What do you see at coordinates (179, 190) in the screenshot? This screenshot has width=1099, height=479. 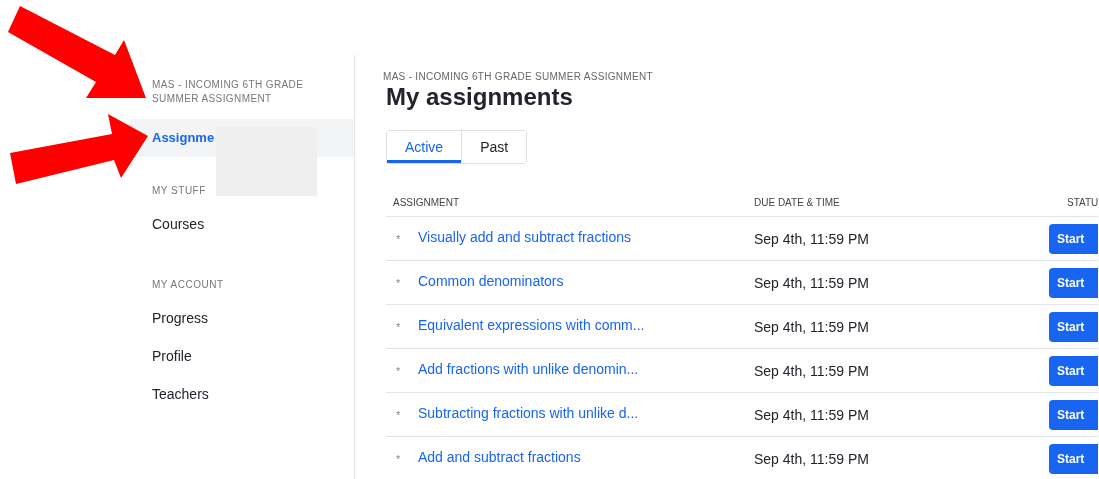 I see `section-heading: MY STUFF` at bounding box center [179, 190].